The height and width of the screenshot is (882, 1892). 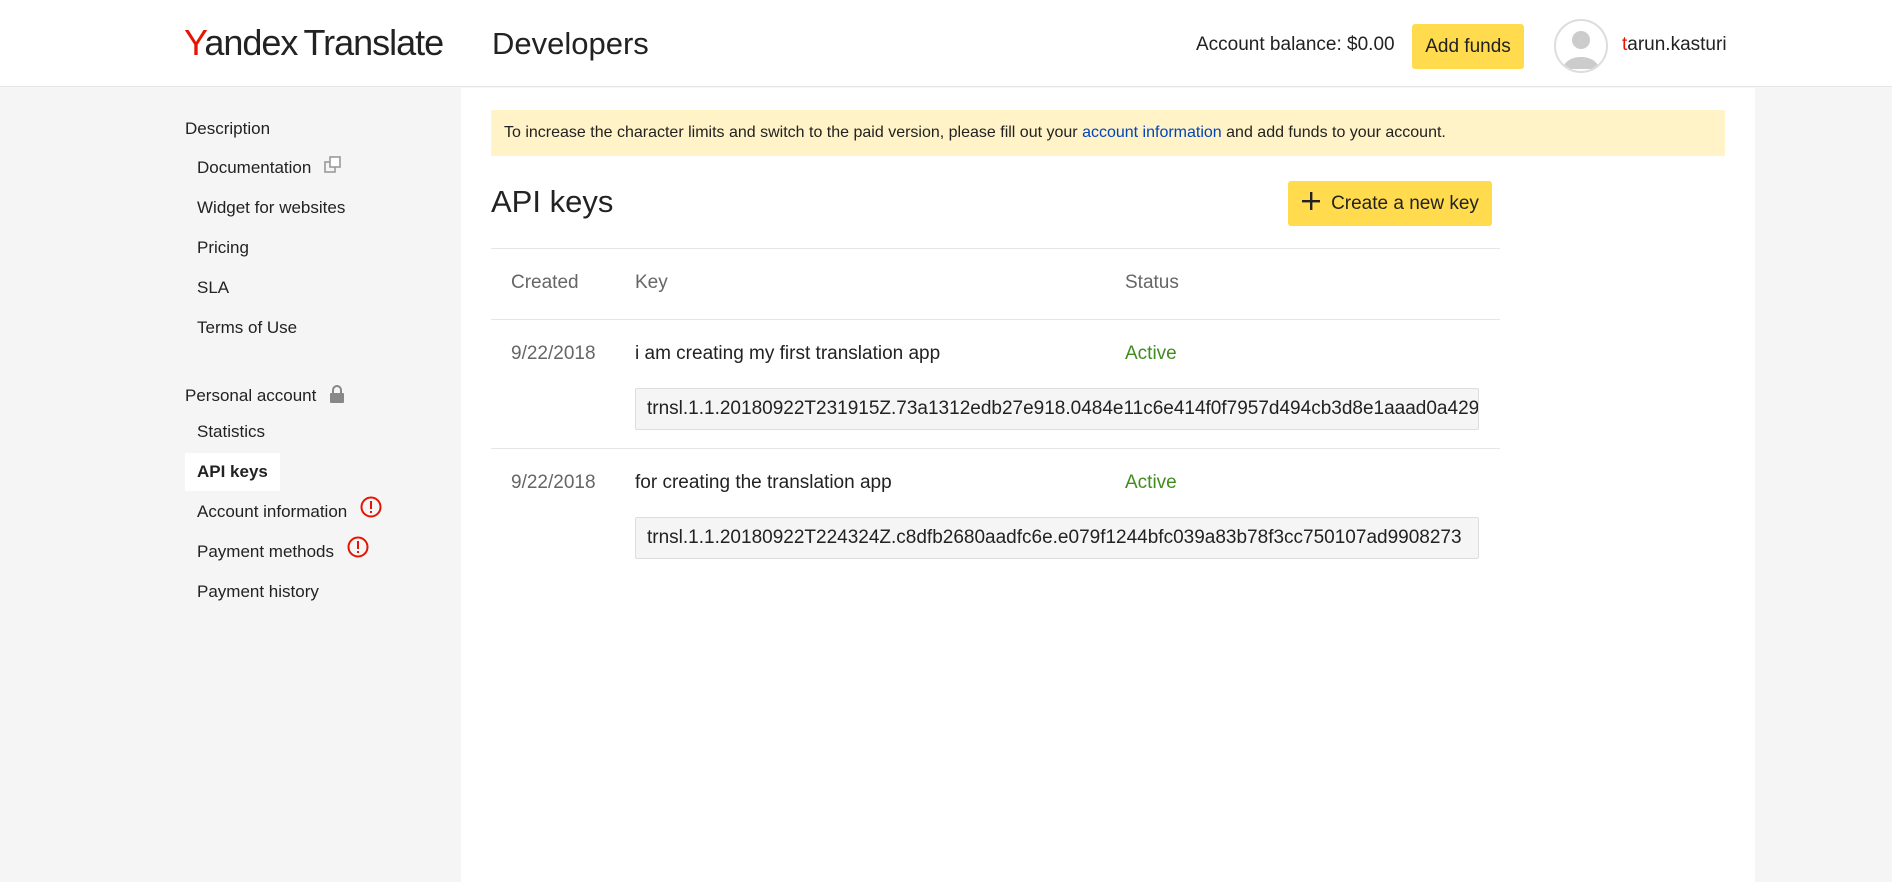 What do you see at coordinates (289, 512) in the screenshot?
I see `sidebar-item-account-information: Account information` at bounding box center [289, 512].